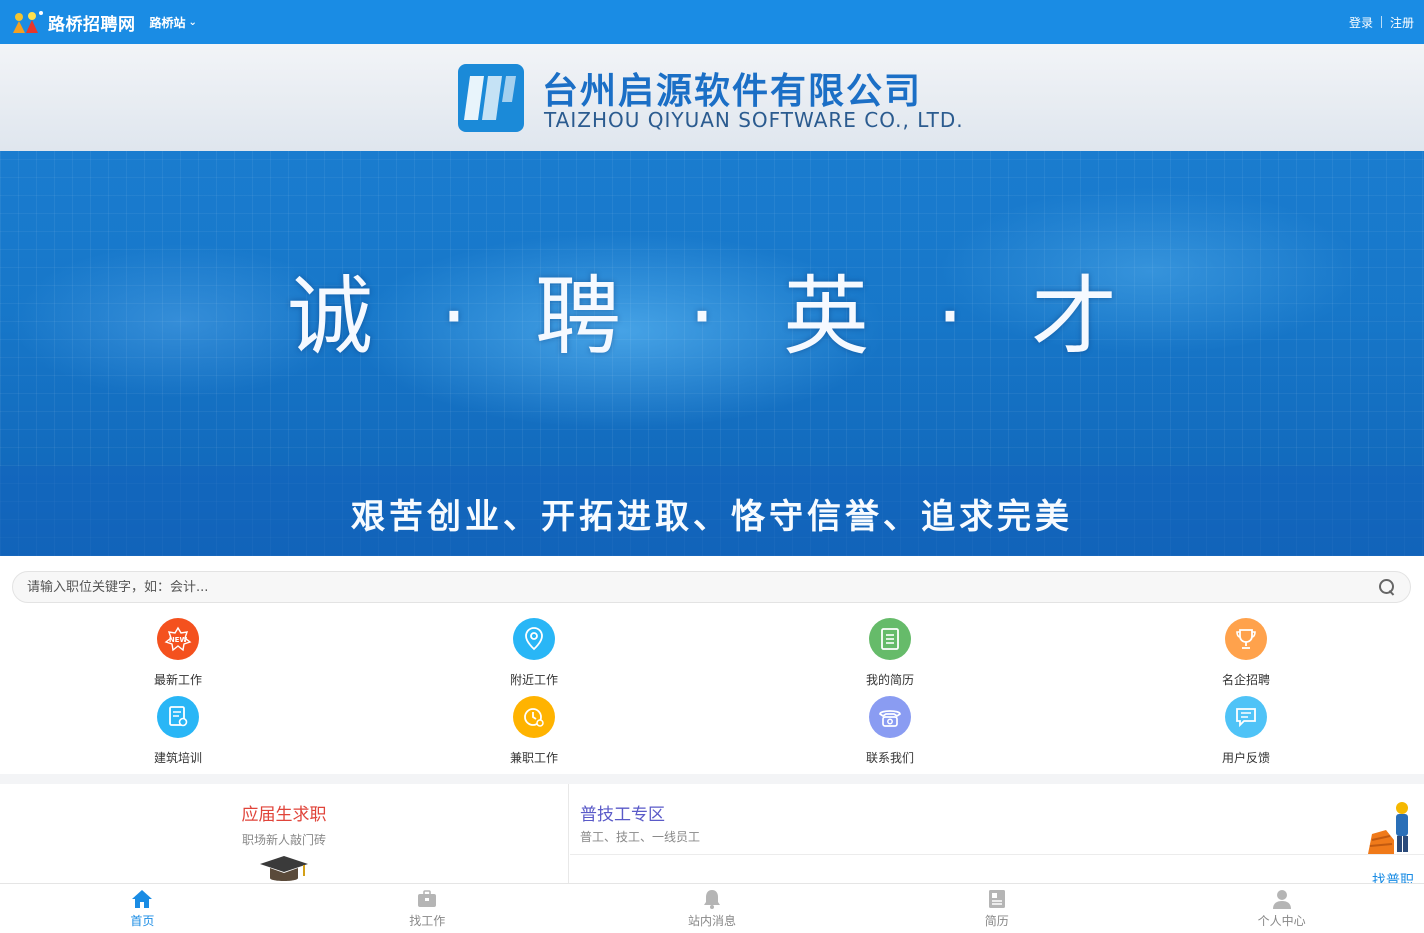 This screenshot has height=933, width=1424. I want to click on nav-profile: 个人中心, so click(1281, 908).